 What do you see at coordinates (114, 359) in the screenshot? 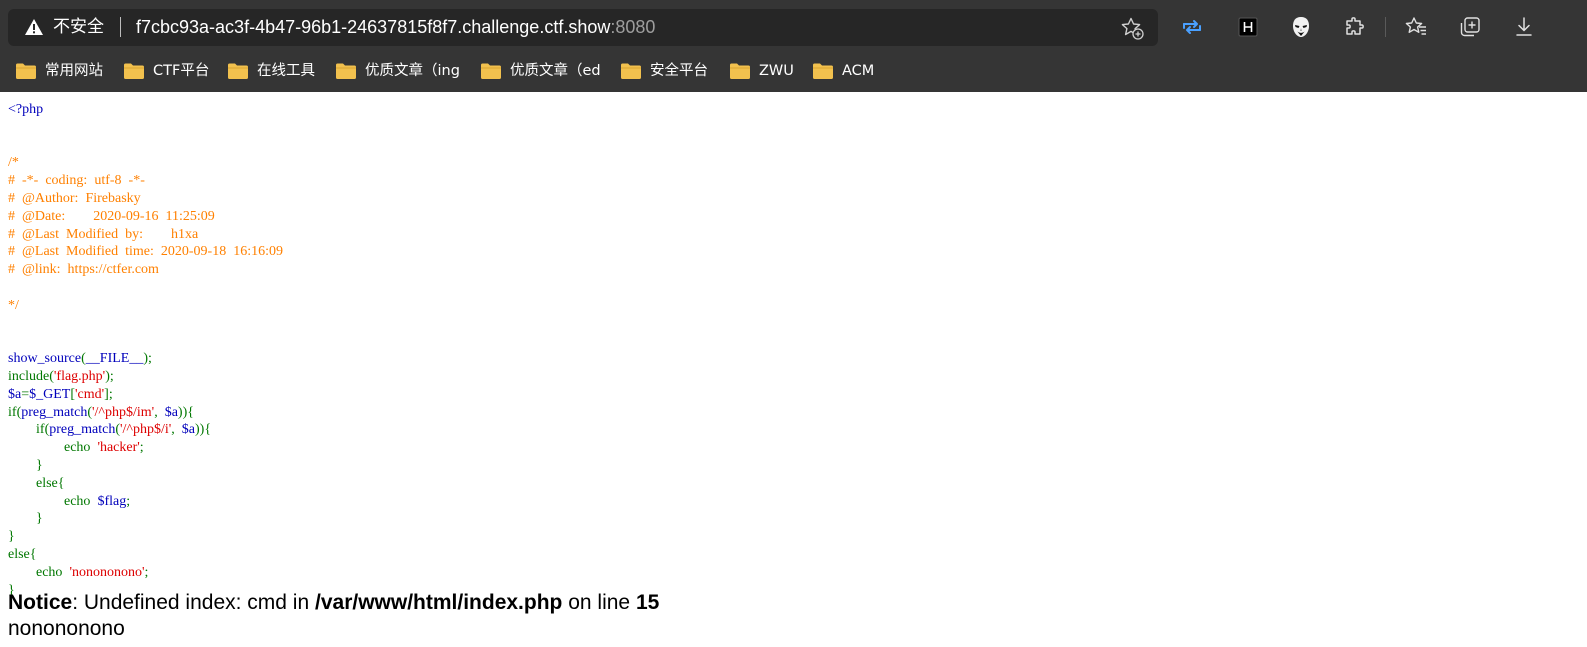
I see `code-constant: __FILE__` at bounding box center [114, 359].